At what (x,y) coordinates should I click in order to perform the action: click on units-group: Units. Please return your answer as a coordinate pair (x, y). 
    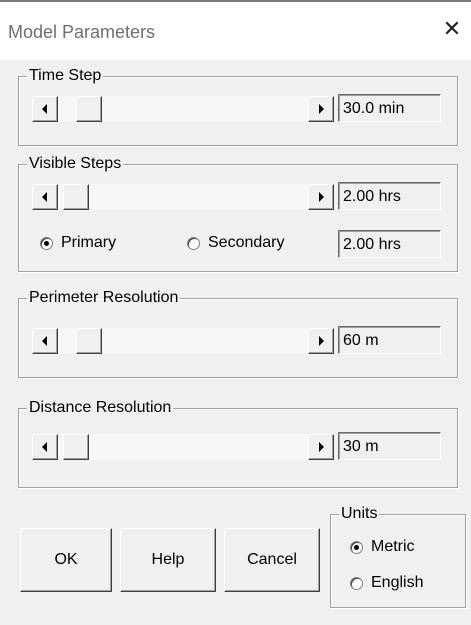
    Looking at the image, I should click on (398, 557).